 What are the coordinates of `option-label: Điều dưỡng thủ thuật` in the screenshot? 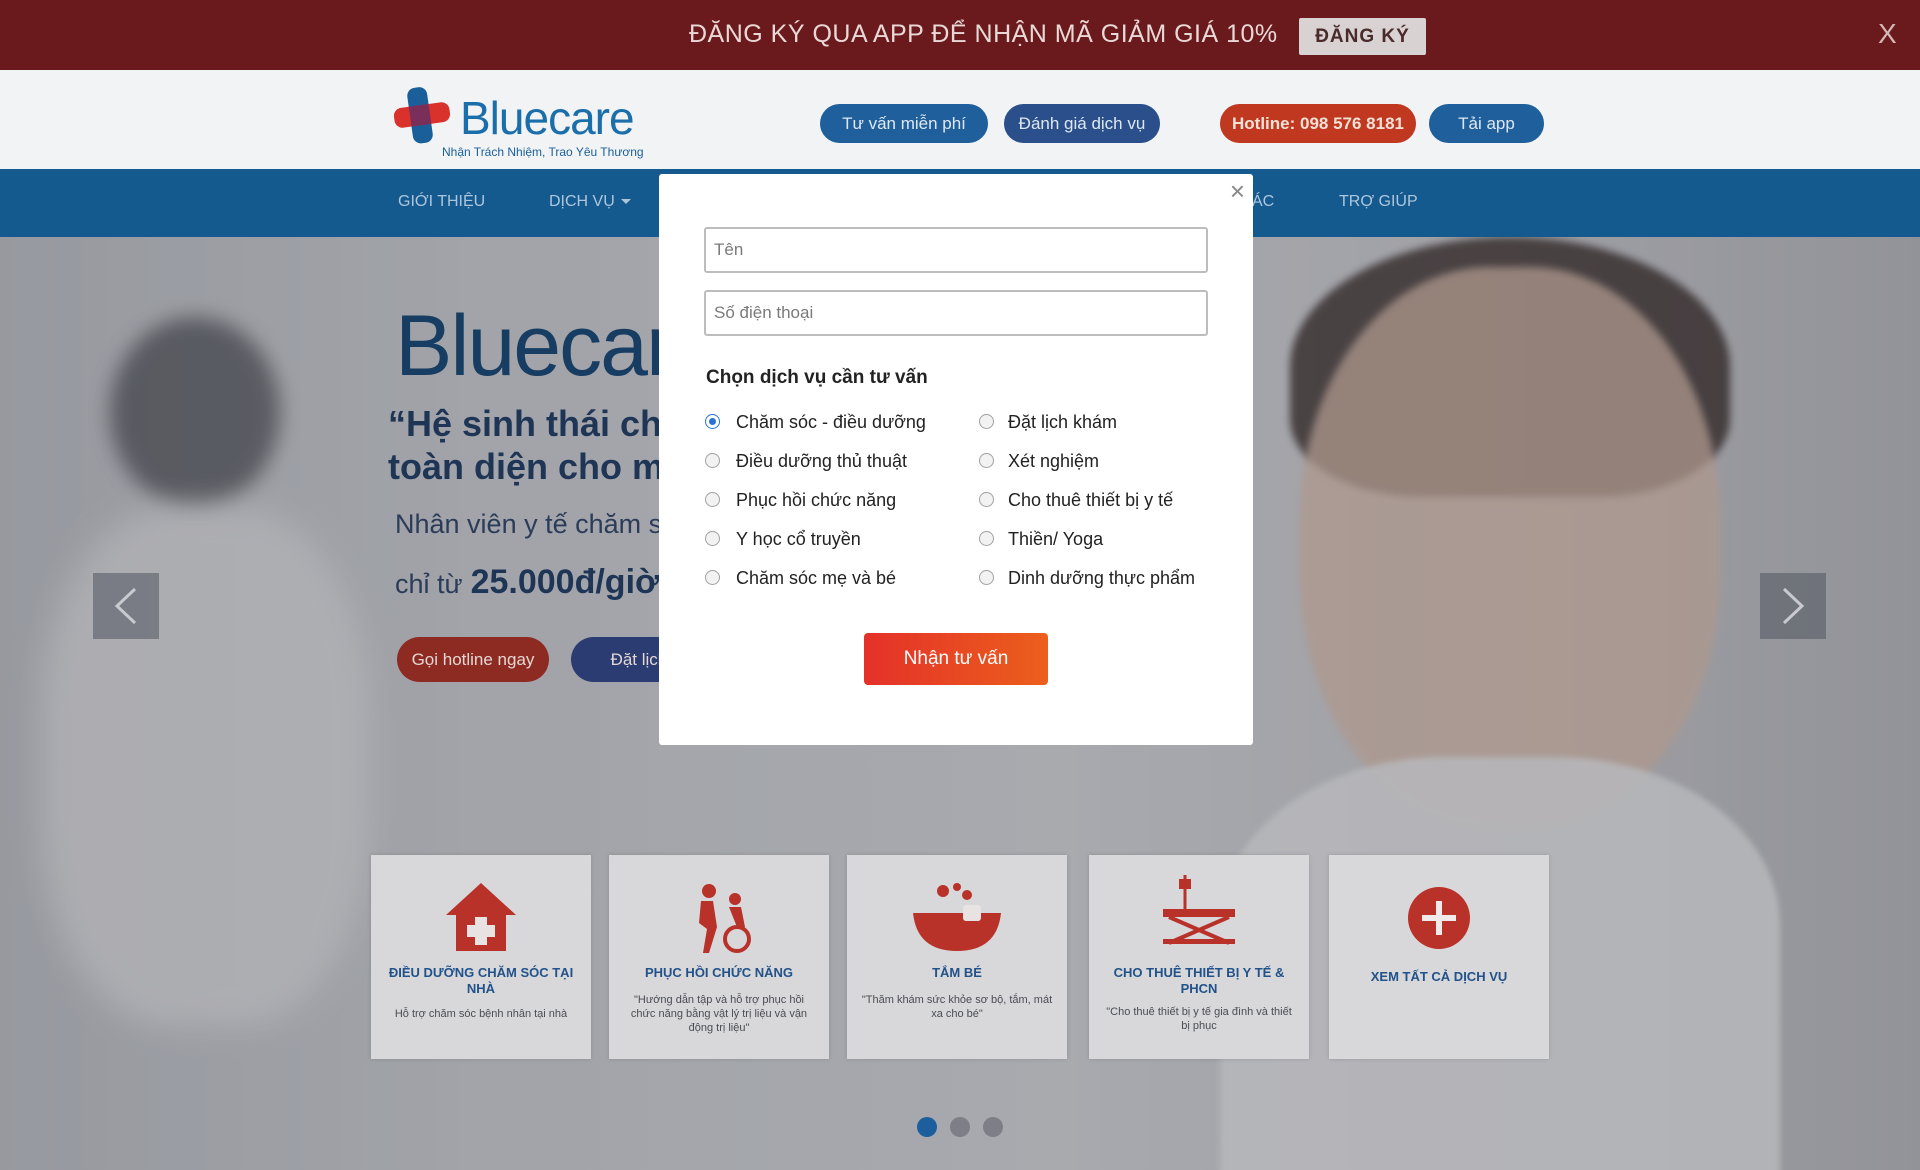 It's located at (821, 461).